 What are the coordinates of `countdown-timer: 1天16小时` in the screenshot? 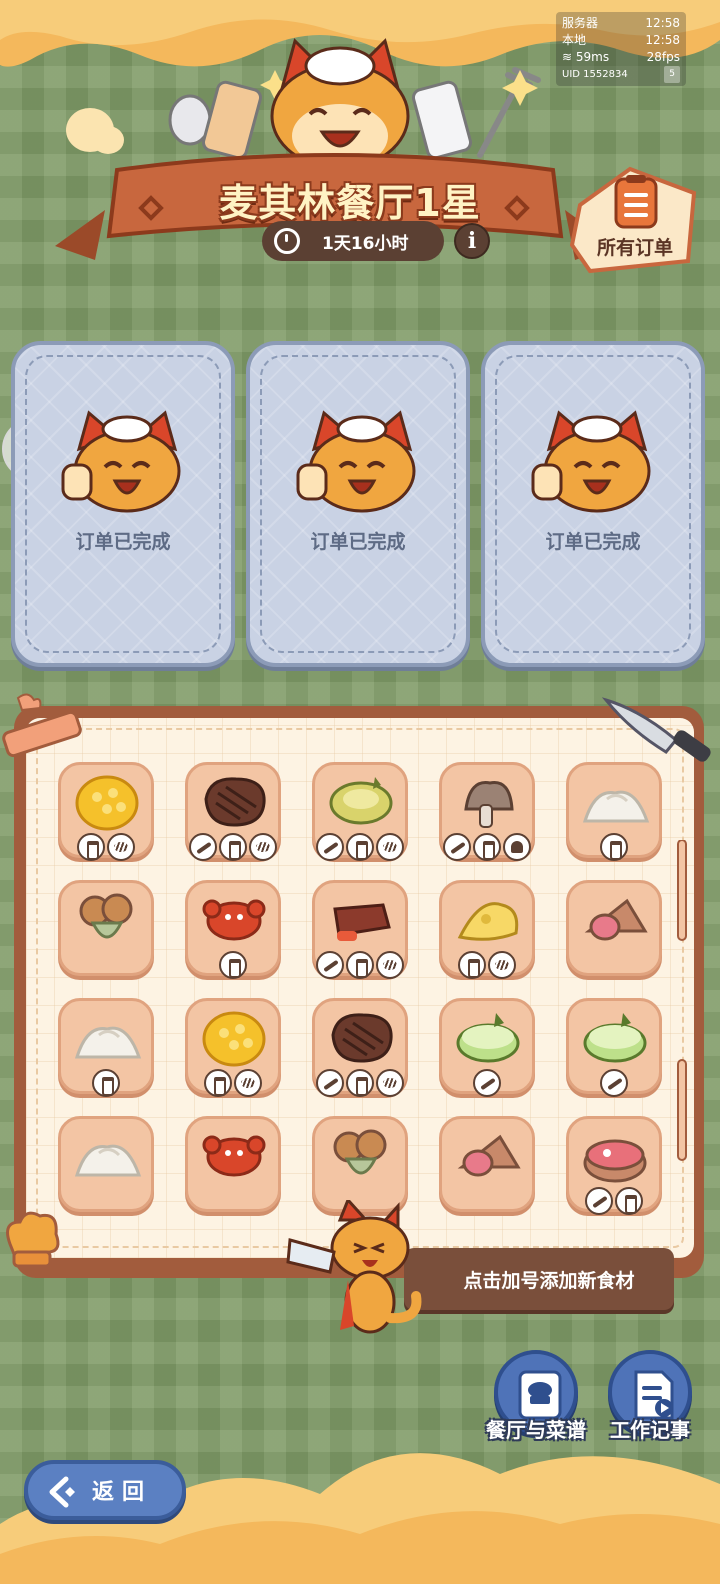 It's located at (353, 241).